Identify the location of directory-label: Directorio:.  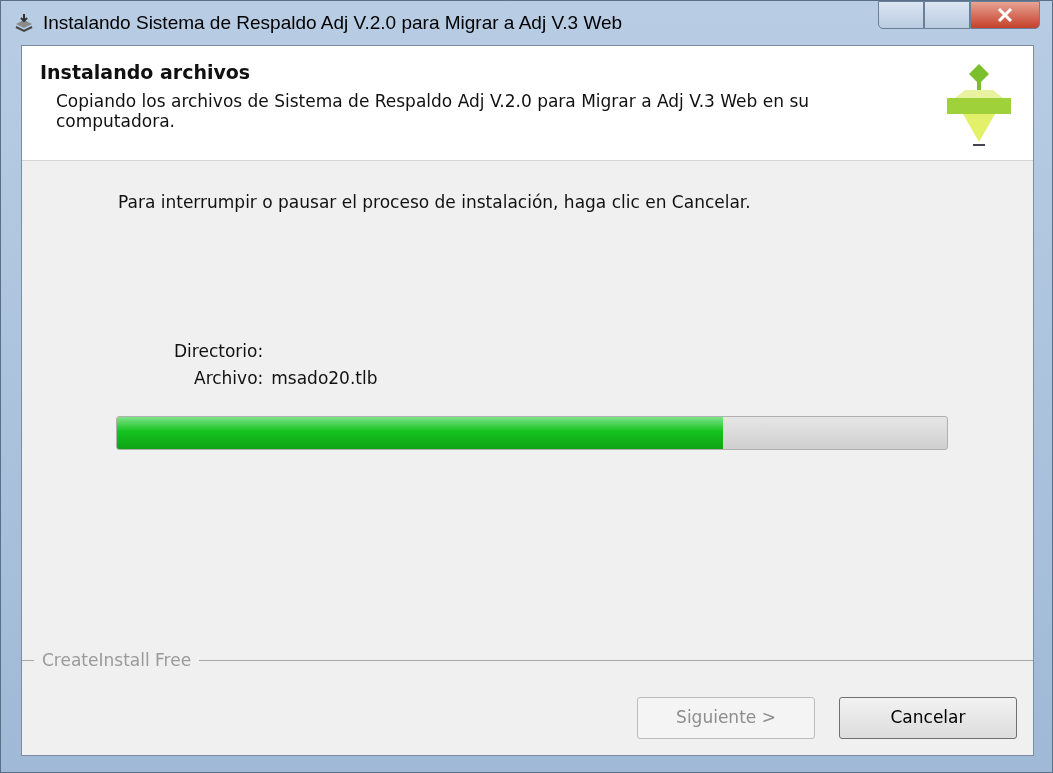
(219, 350).